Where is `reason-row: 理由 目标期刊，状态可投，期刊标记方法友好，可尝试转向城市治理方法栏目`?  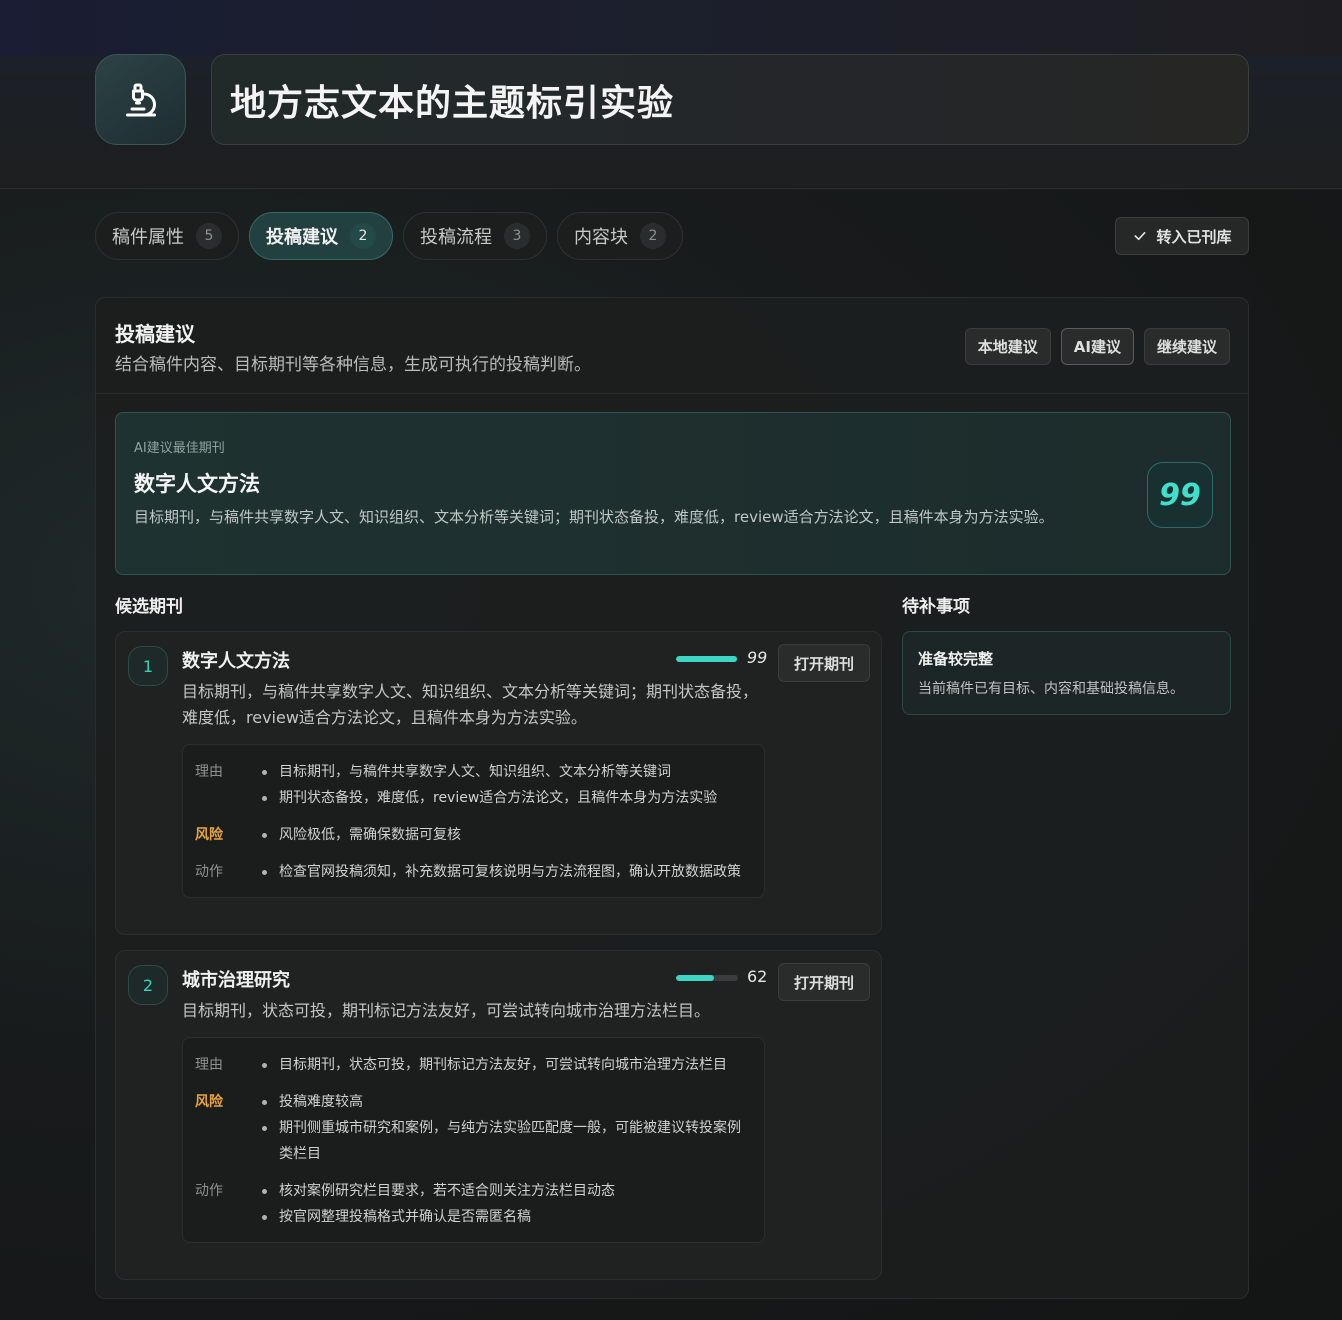
reason-row: 理由 目标期刊，状态可投，期刊标记方法友好，可尝试转向城市治理方法栏目 is located at coordinates (472, 1065).